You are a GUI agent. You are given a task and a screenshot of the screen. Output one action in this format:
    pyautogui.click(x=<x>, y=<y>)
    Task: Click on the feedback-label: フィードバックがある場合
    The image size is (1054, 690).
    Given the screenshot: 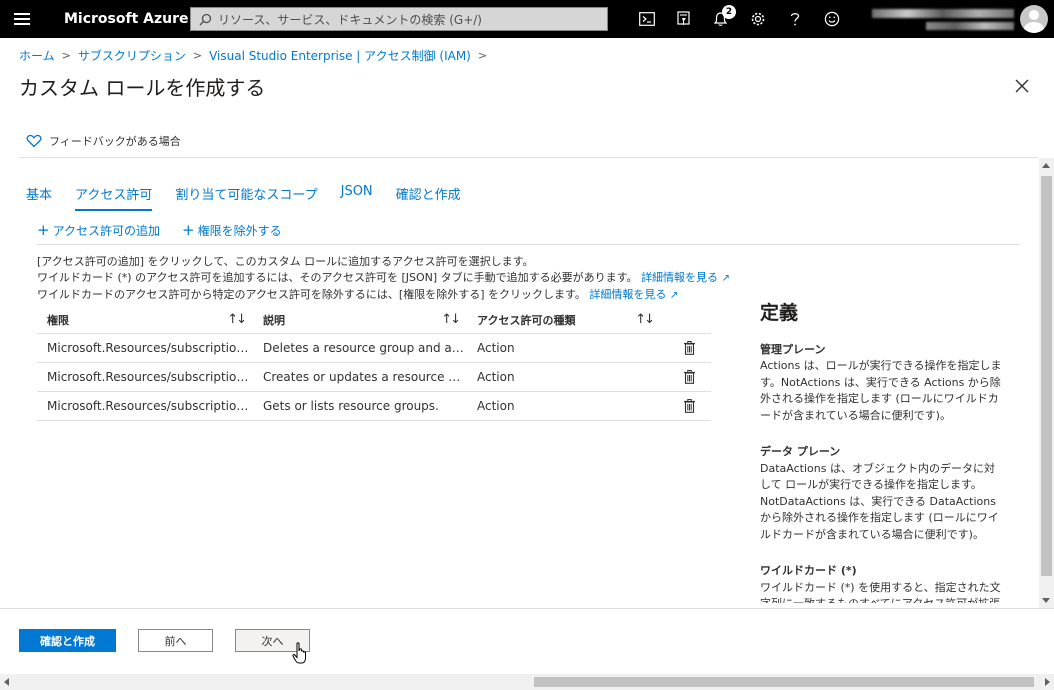 What is the action you would take?
    pyautogui.click(x=115, y=141)
    